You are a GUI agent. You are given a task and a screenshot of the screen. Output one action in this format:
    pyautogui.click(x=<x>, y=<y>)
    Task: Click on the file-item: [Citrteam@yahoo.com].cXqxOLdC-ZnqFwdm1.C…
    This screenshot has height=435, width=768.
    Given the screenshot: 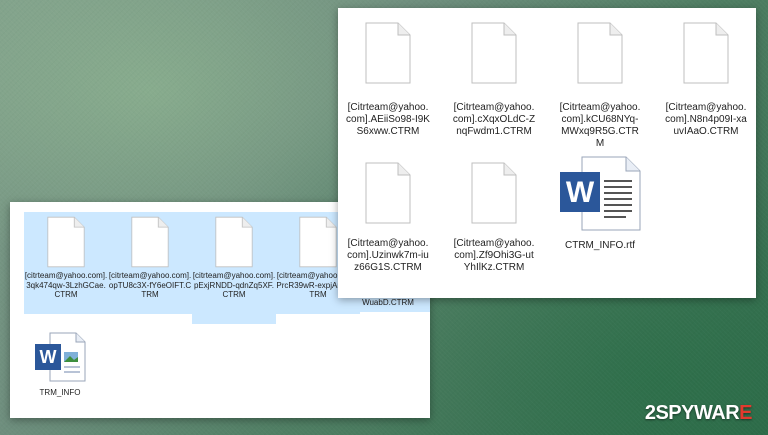 What is the action you would take?
    pyautogui.click(x=494, y=84)
    